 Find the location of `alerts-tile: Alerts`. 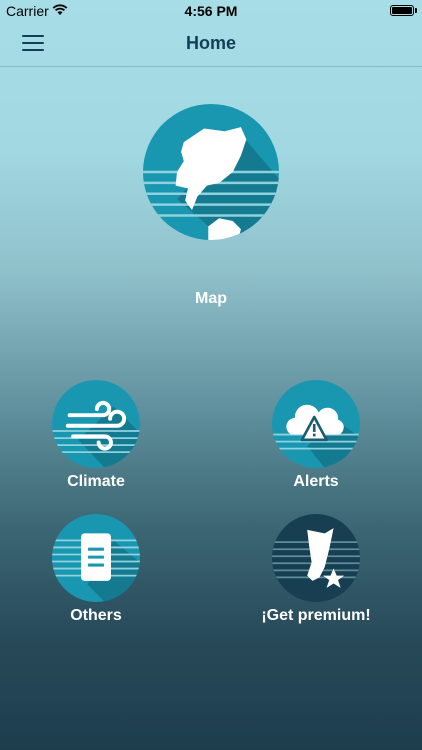

alerts-tile: Alerts is located at coordinates (316, 435).